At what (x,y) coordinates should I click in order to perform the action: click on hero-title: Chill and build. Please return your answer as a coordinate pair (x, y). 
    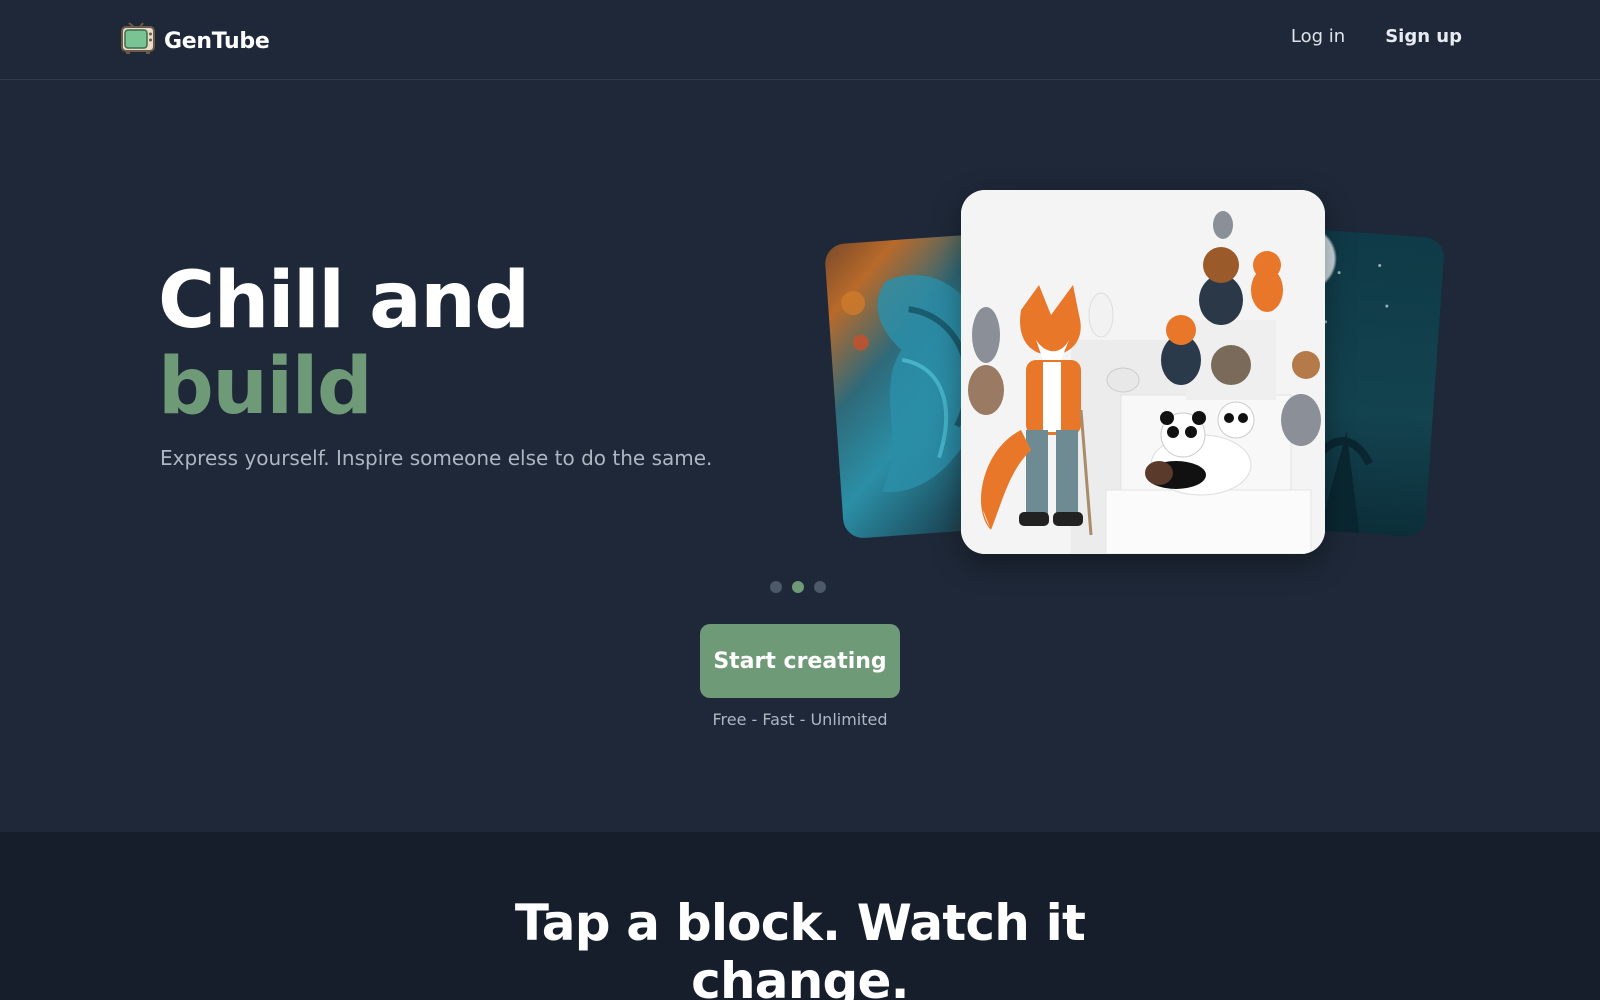
    Looking at the image, I should click on (344, 344).